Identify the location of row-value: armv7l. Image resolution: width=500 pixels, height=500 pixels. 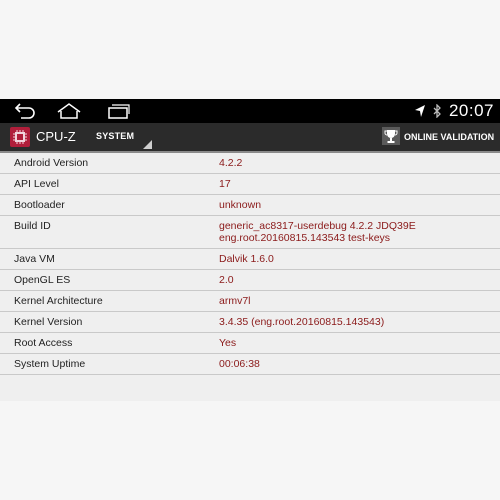
(235, 301).